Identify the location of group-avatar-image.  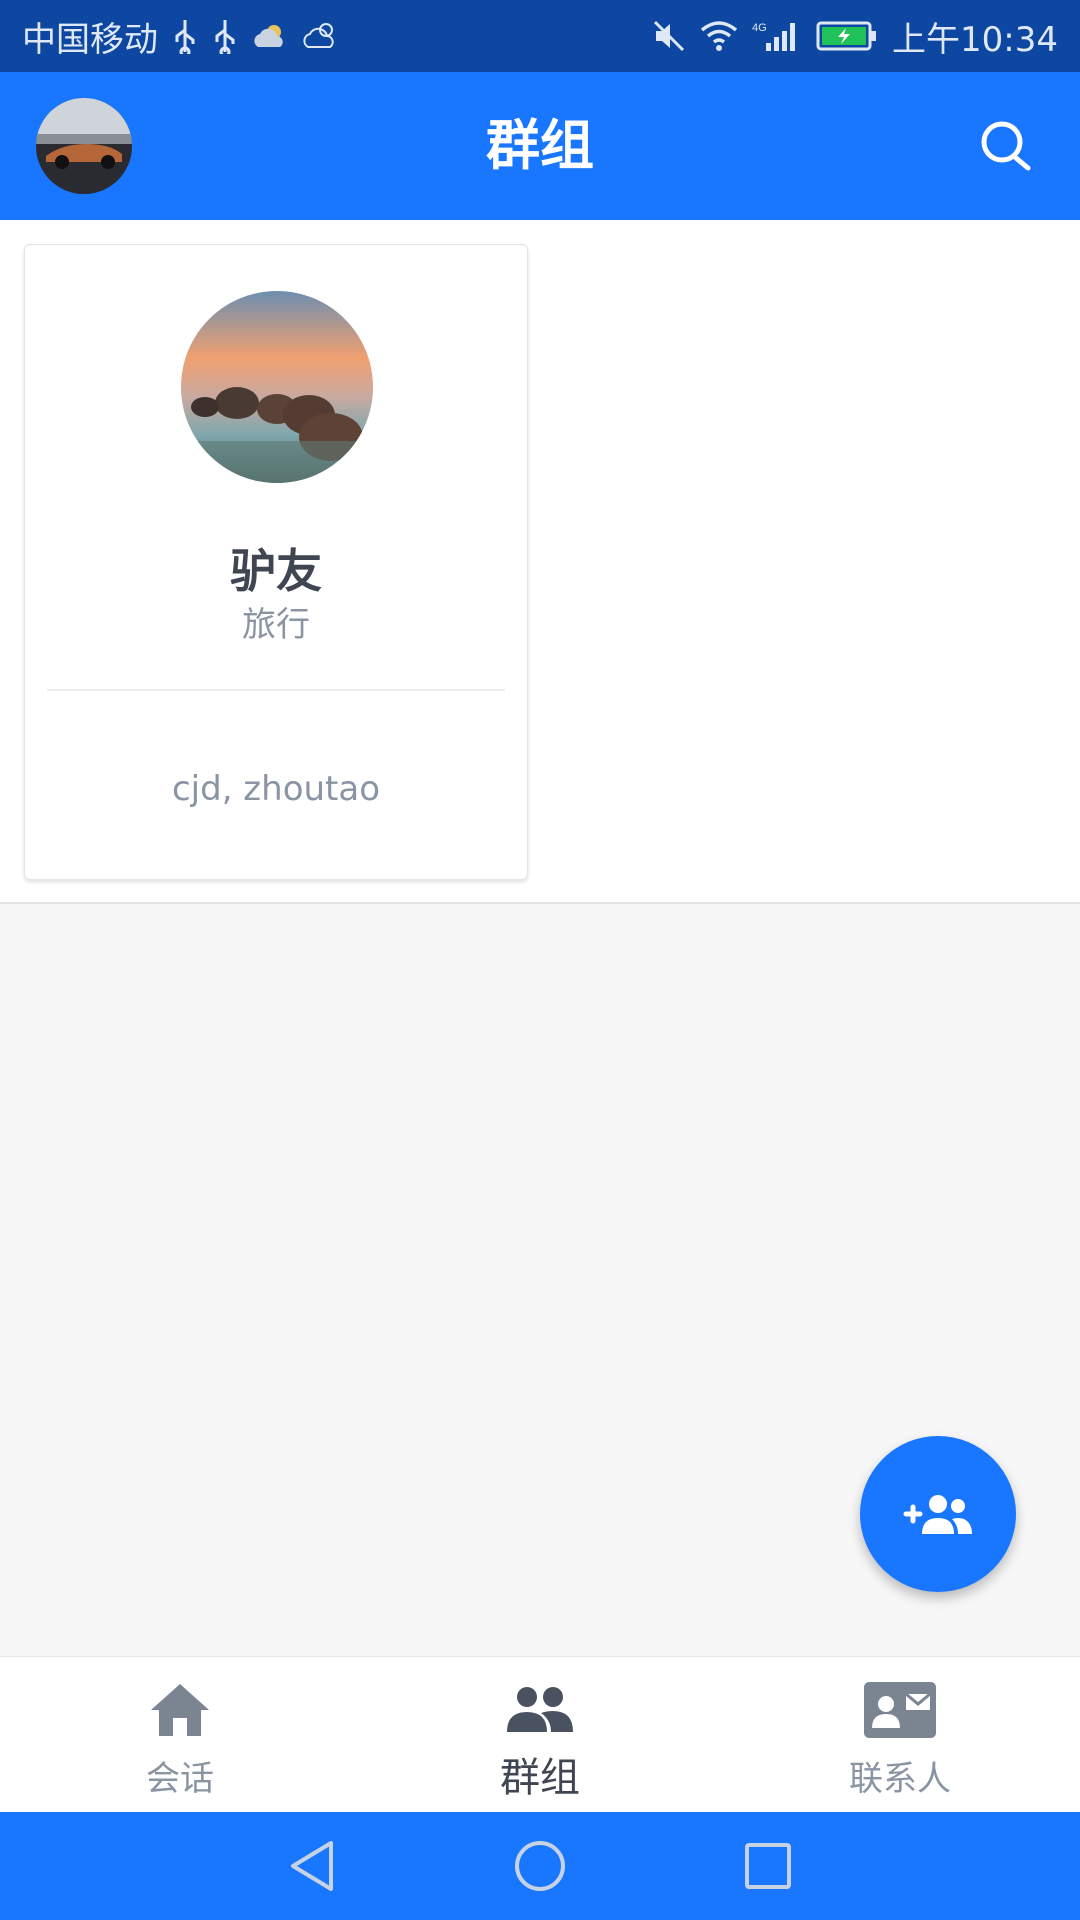
(277, 387).